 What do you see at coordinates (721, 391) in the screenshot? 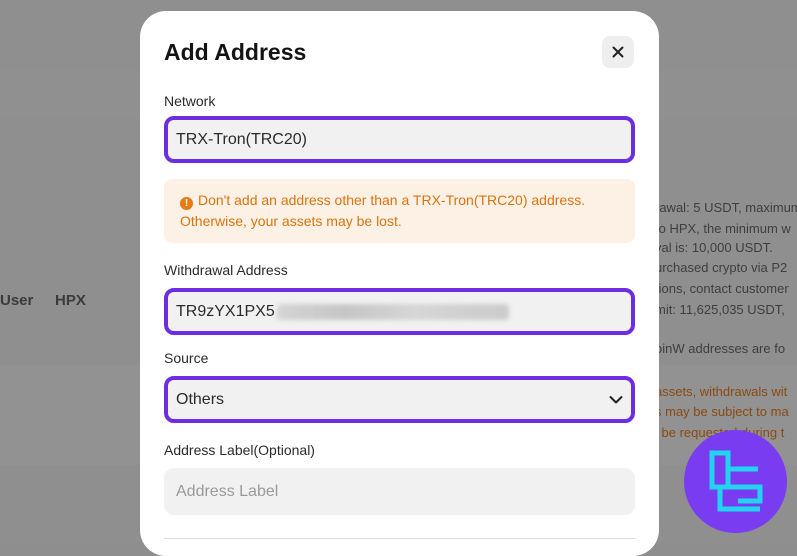
I see `background-warning-text: assets, withdrawals wit` at bounding box center [721, 391].